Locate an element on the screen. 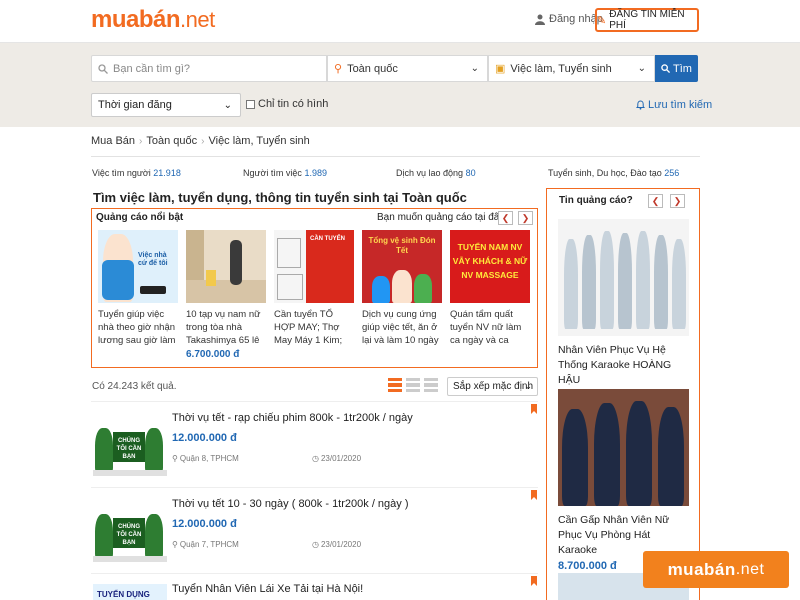 This screenshot has height=600, width=800. advertise-here-link: Bạn muốn quảng cáo tại đây? is located at coordinates (443, 217).